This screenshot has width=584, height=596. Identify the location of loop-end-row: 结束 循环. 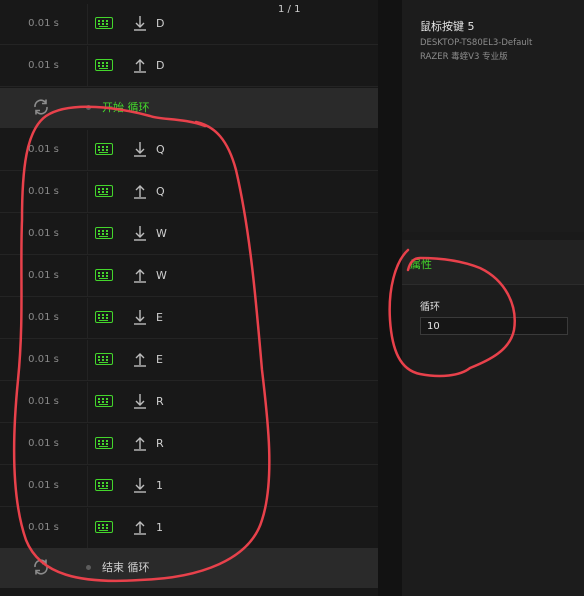
(189, 568).